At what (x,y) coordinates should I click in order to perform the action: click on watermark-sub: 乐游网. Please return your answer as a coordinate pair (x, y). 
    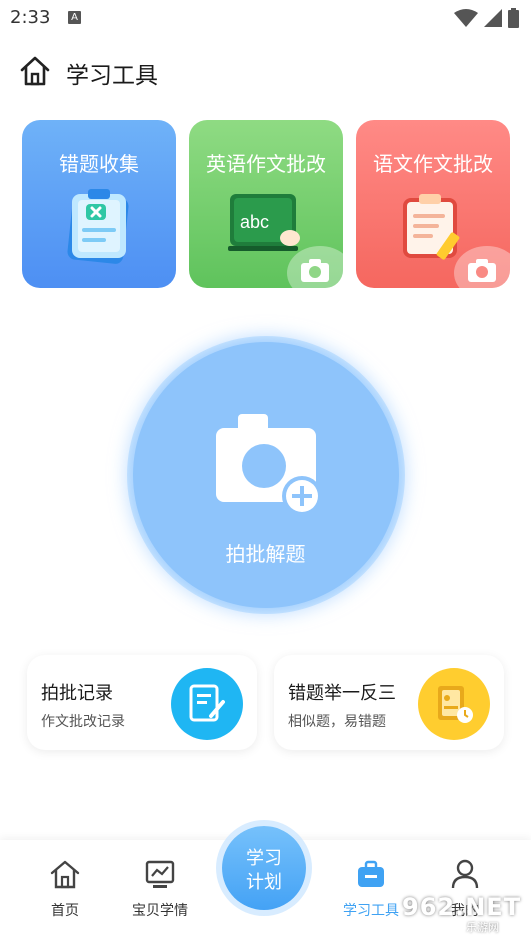
    Looking at the image, I should click on (482, 927).